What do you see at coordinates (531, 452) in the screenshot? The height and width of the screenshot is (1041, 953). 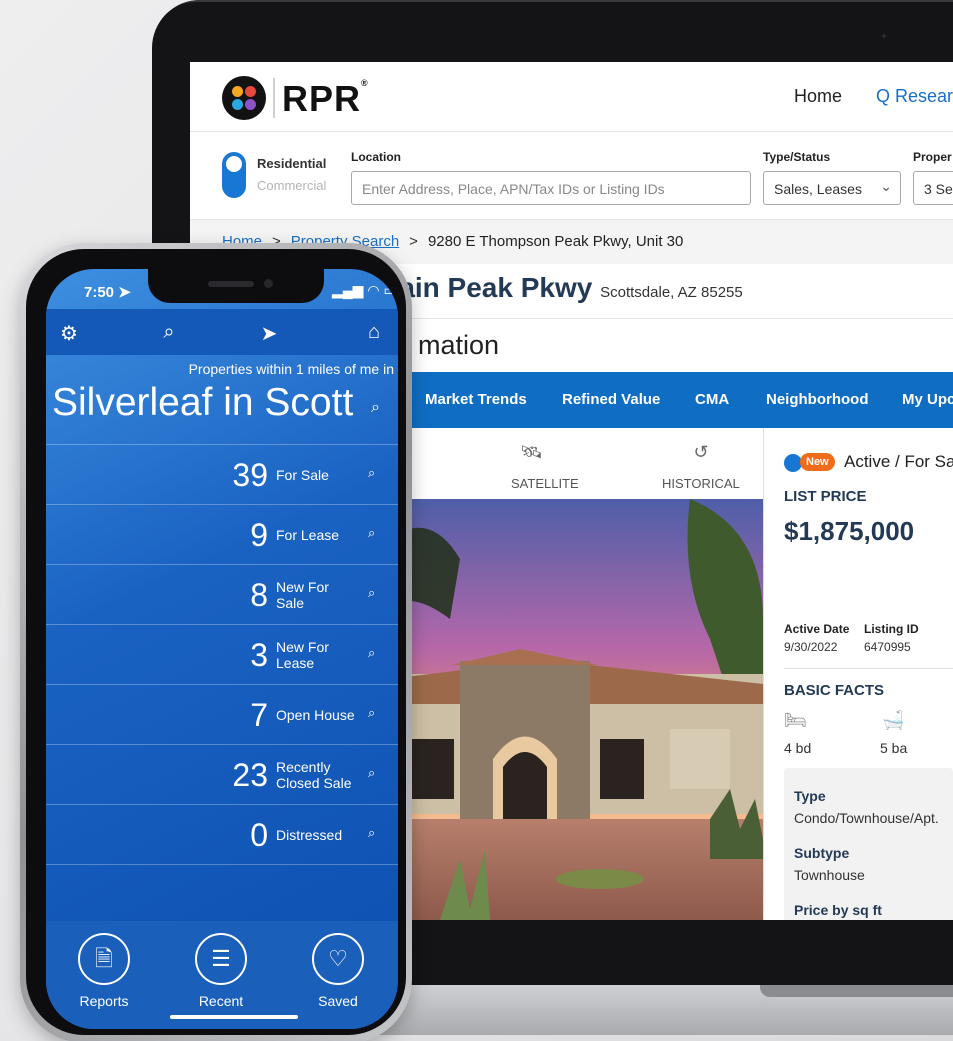 I see `satellite-icon: 🛰` at bounding box center [531, 452].